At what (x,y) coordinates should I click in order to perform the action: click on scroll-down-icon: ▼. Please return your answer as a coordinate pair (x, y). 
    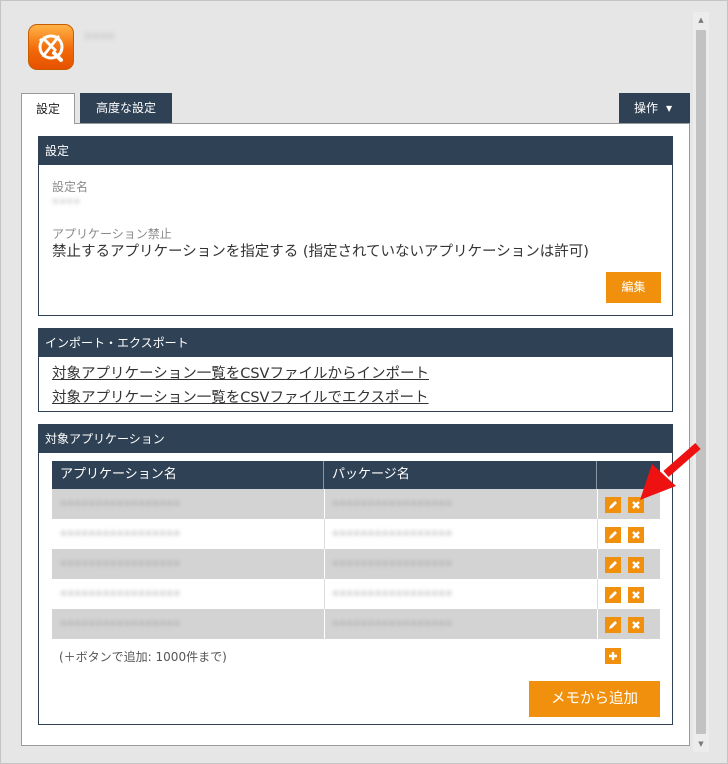
    Looking at the image, I should click on (701, 744).